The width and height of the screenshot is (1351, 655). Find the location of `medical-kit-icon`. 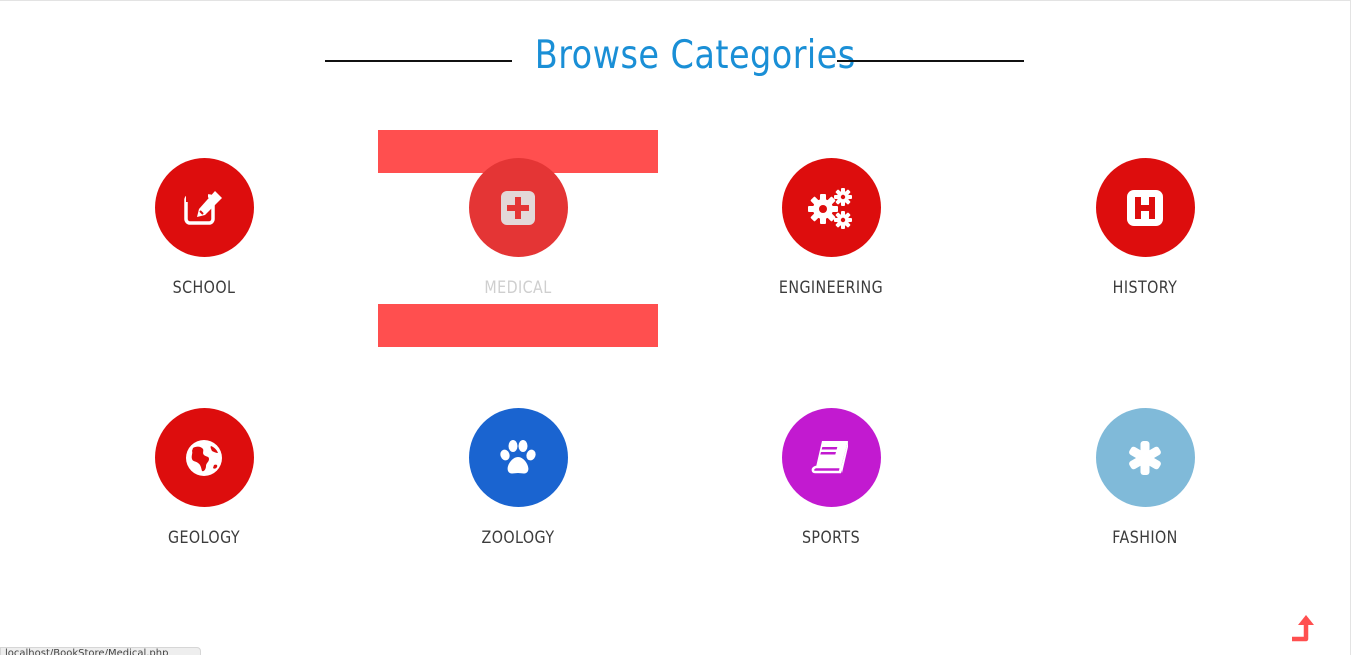

medical-kit-icon is located at coordinates (518, 207).